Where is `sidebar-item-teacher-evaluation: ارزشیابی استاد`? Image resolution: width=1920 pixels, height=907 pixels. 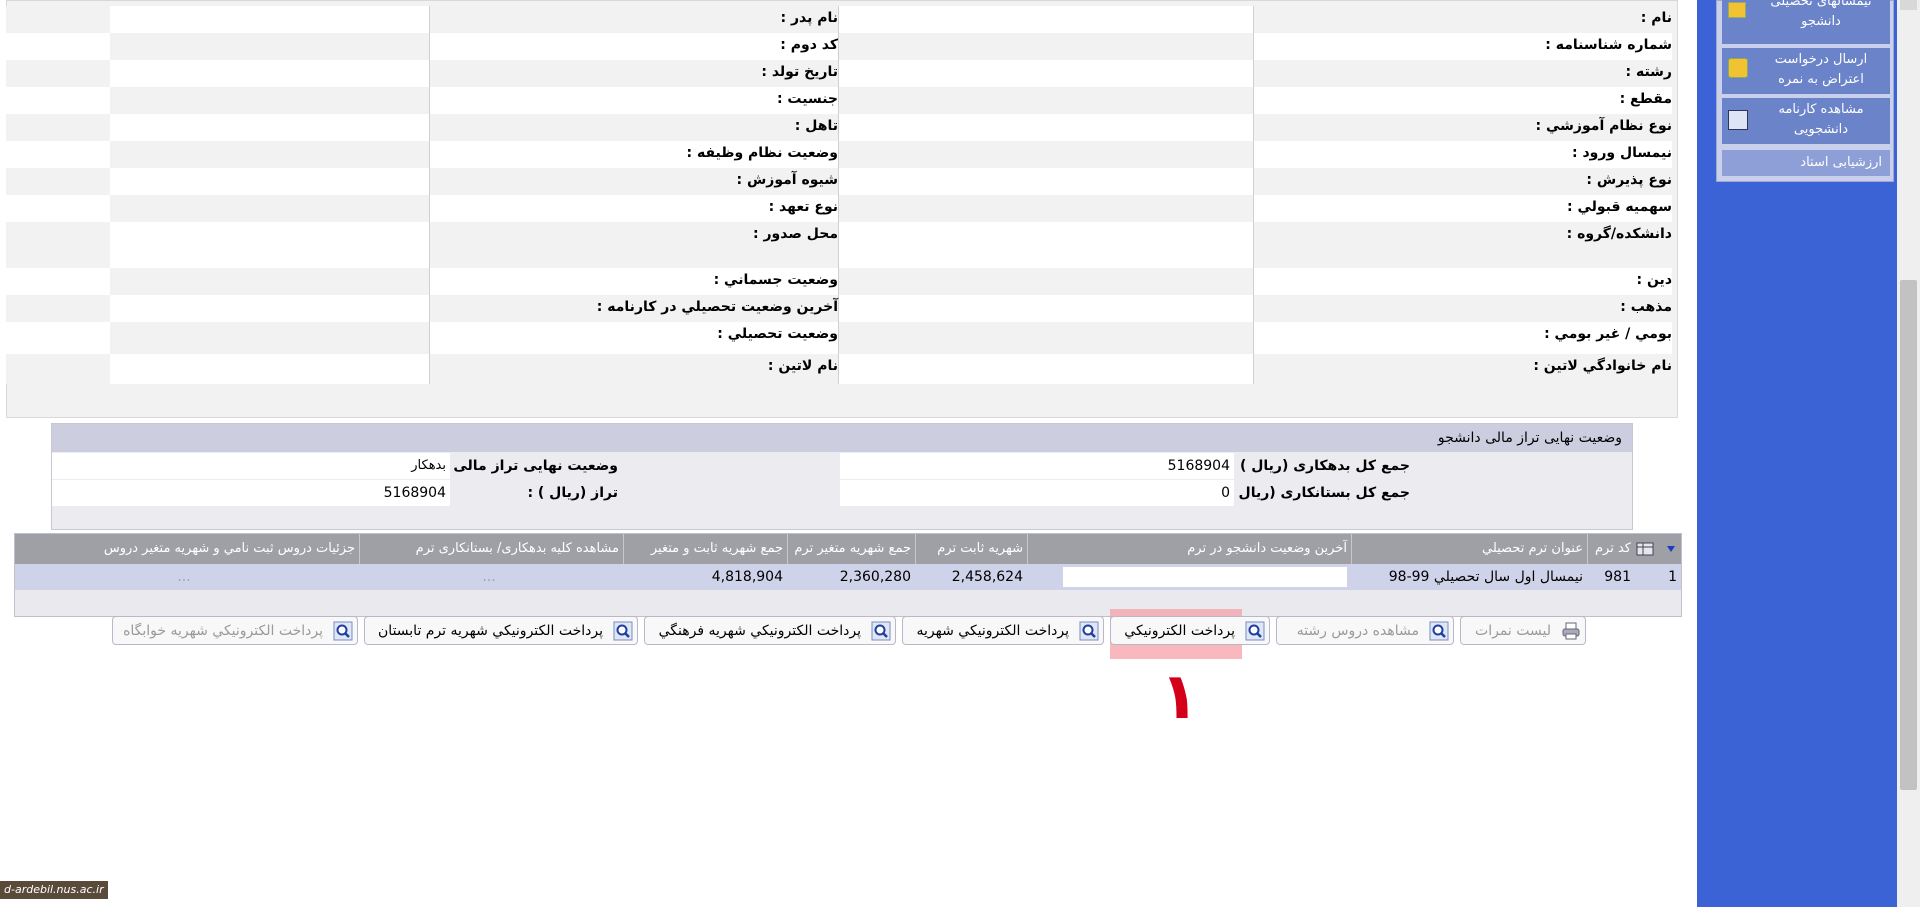 sidebar-item-teacher-evaluation: ارزشیابی استاد is located at coordinates (1806, 163).